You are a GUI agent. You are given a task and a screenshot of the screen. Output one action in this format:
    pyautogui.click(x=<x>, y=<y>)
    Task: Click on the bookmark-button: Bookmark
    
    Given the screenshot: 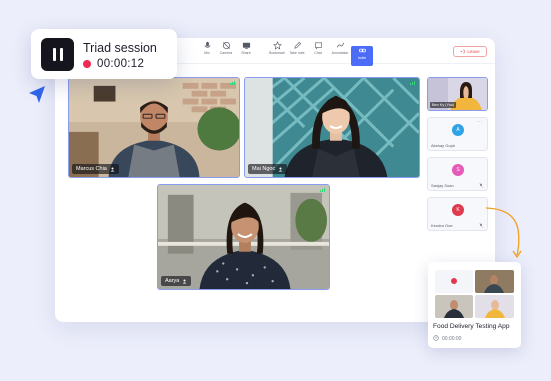 What is the action you would take?
    pyautogui.click(x=277, y=51)
    